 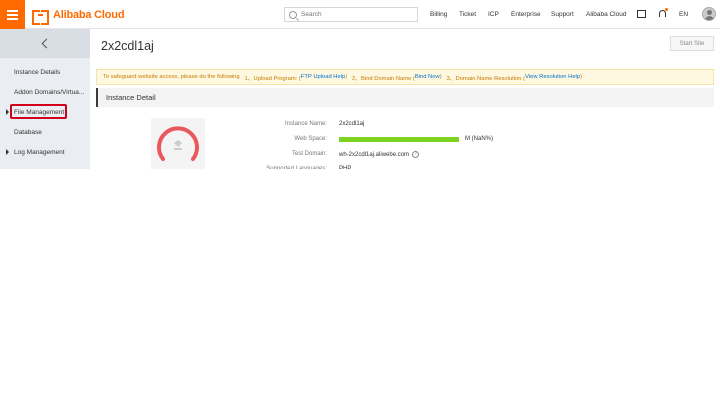 I want to click on nav-support: Support, so click(x=562, y=14).